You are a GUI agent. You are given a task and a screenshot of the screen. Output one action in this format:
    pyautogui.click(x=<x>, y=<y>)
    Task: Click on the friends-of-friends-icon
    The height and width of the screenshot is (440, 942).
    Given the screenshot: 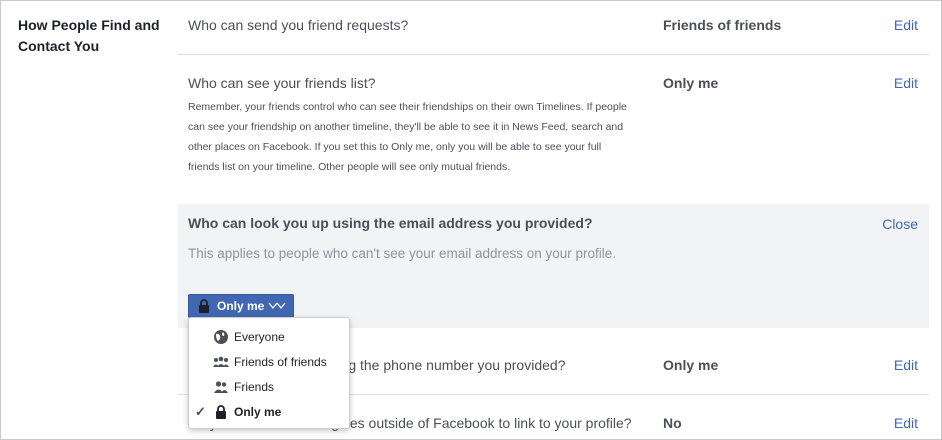 What is the action you would take?
    pyautogui.click(x=221, y=361)
    